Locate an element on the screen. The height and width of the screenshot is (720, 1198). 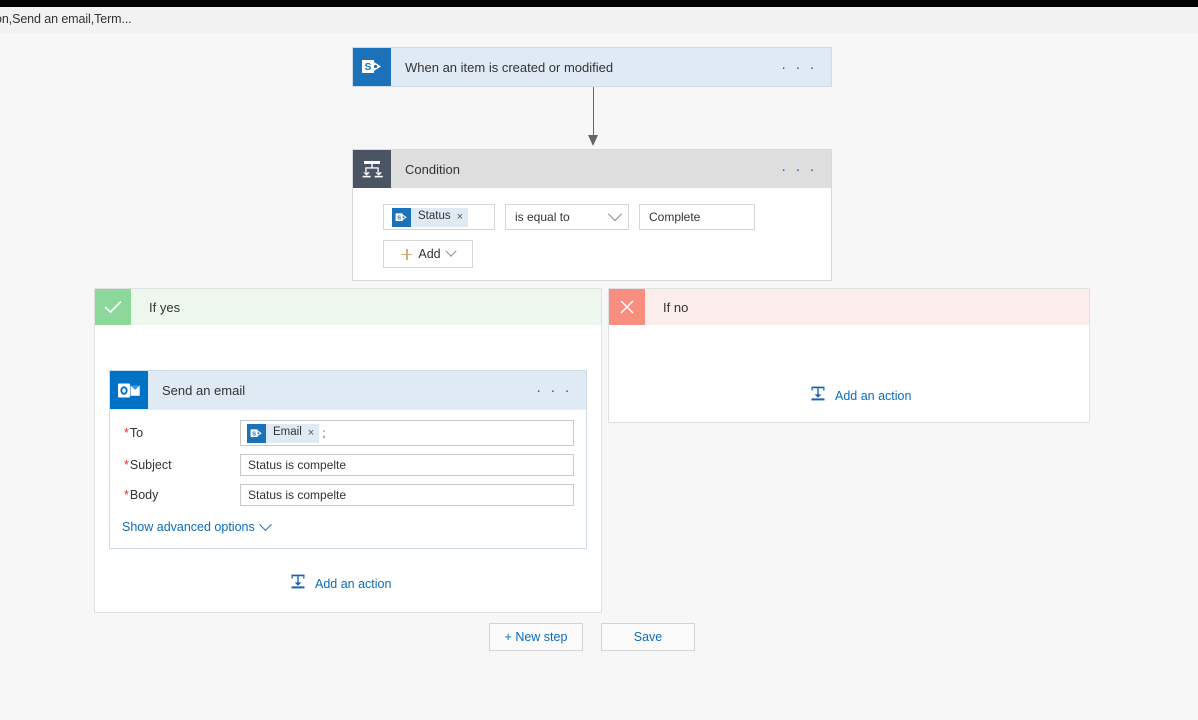
send-email-more-menu: · · · is located at coordinates (561, 390).